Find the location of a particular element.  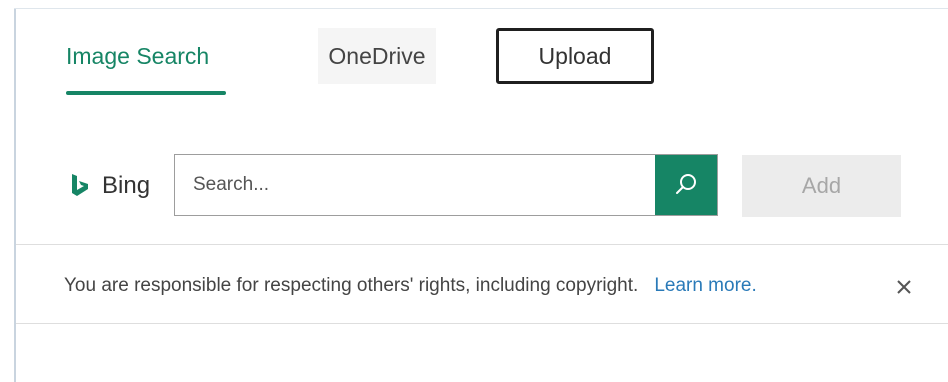

search-icon is located at coordinates (686, 184).